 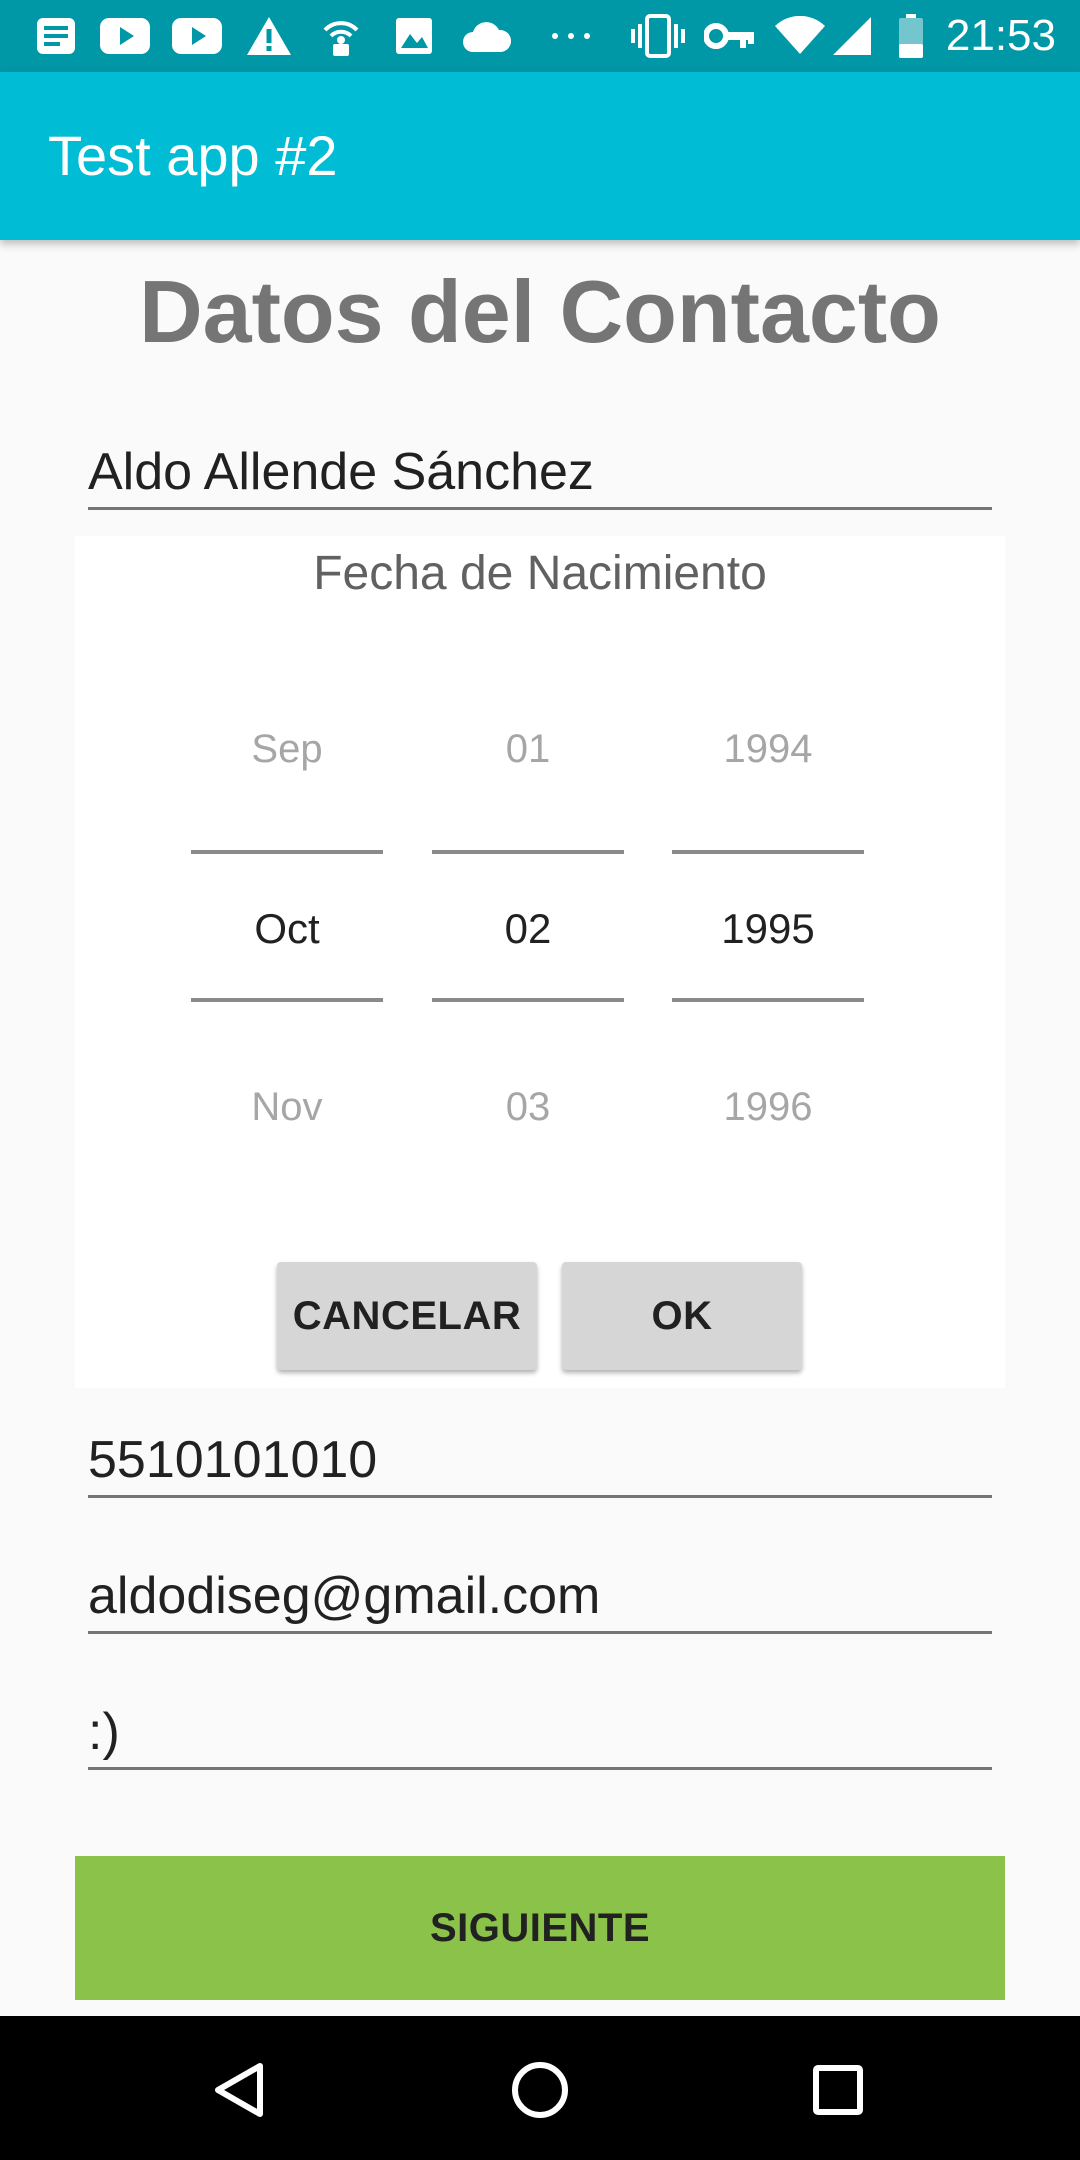 What do you see at coordinates (407, 1316) in the screenshot?
I see `cancel-button: CANCELAR` at bounding box center [407, 1316].